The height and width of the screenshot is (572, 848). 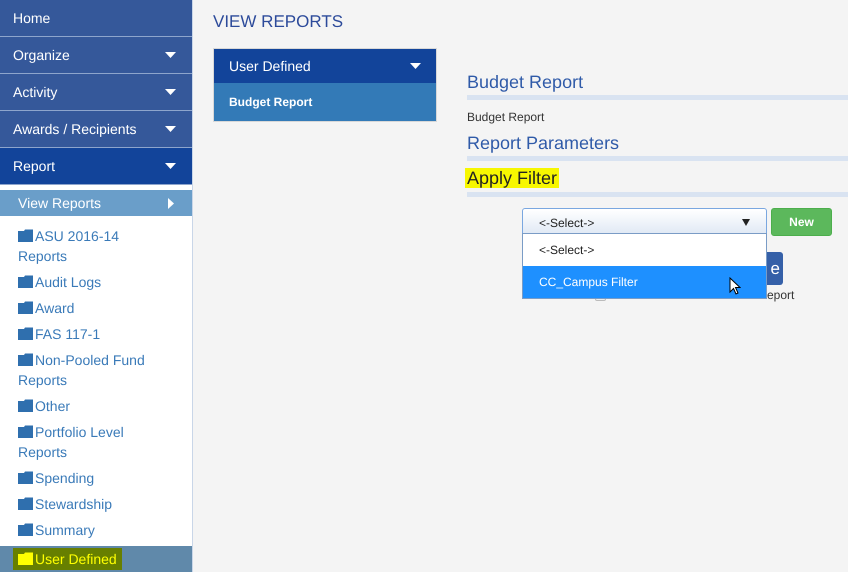 What do you see at coordinates (780, 295) in the screenshot?
I see `checkbox-label: eport` at bounding box center [780, 295].